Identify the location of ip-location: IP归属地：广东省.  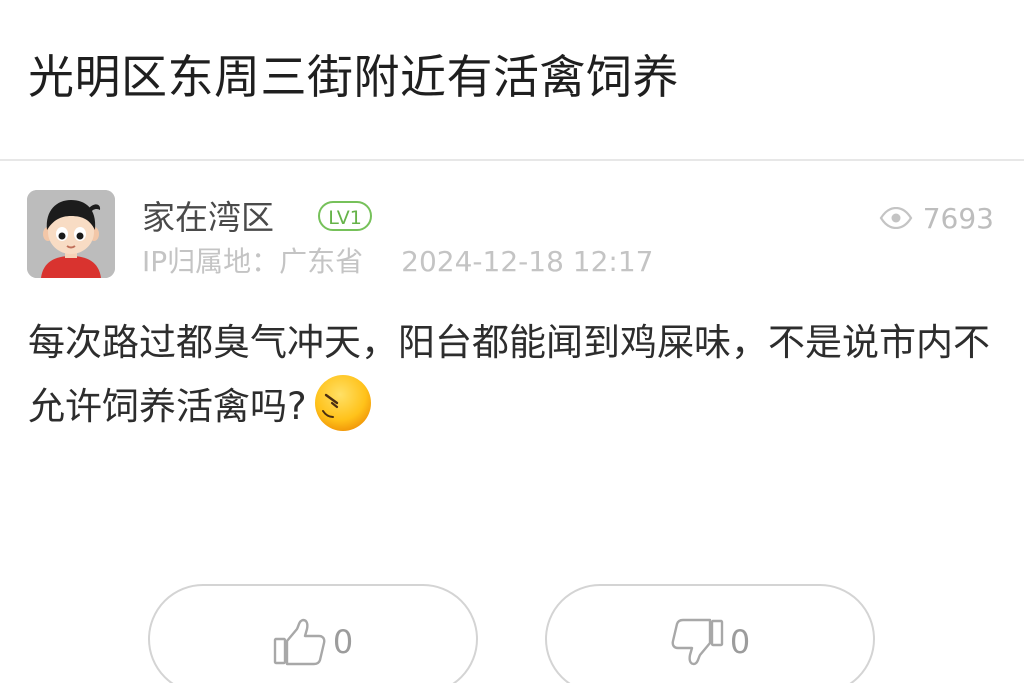
(253, 261).